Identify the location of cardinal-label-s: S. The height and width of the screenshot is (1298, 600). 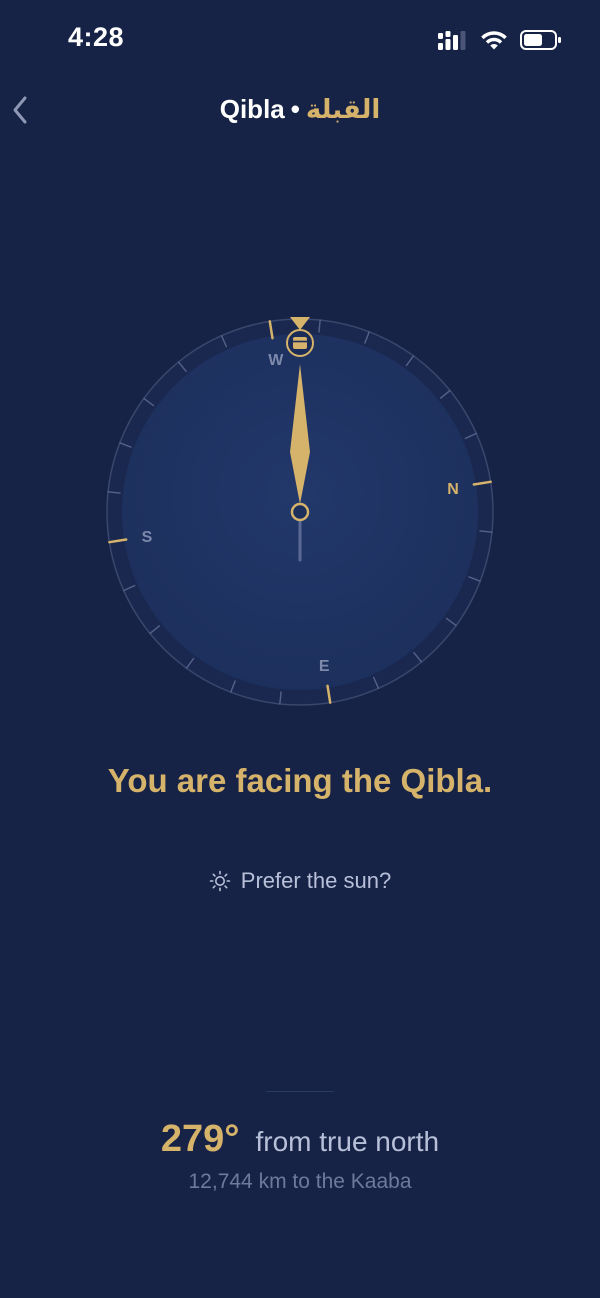
(147, 537).